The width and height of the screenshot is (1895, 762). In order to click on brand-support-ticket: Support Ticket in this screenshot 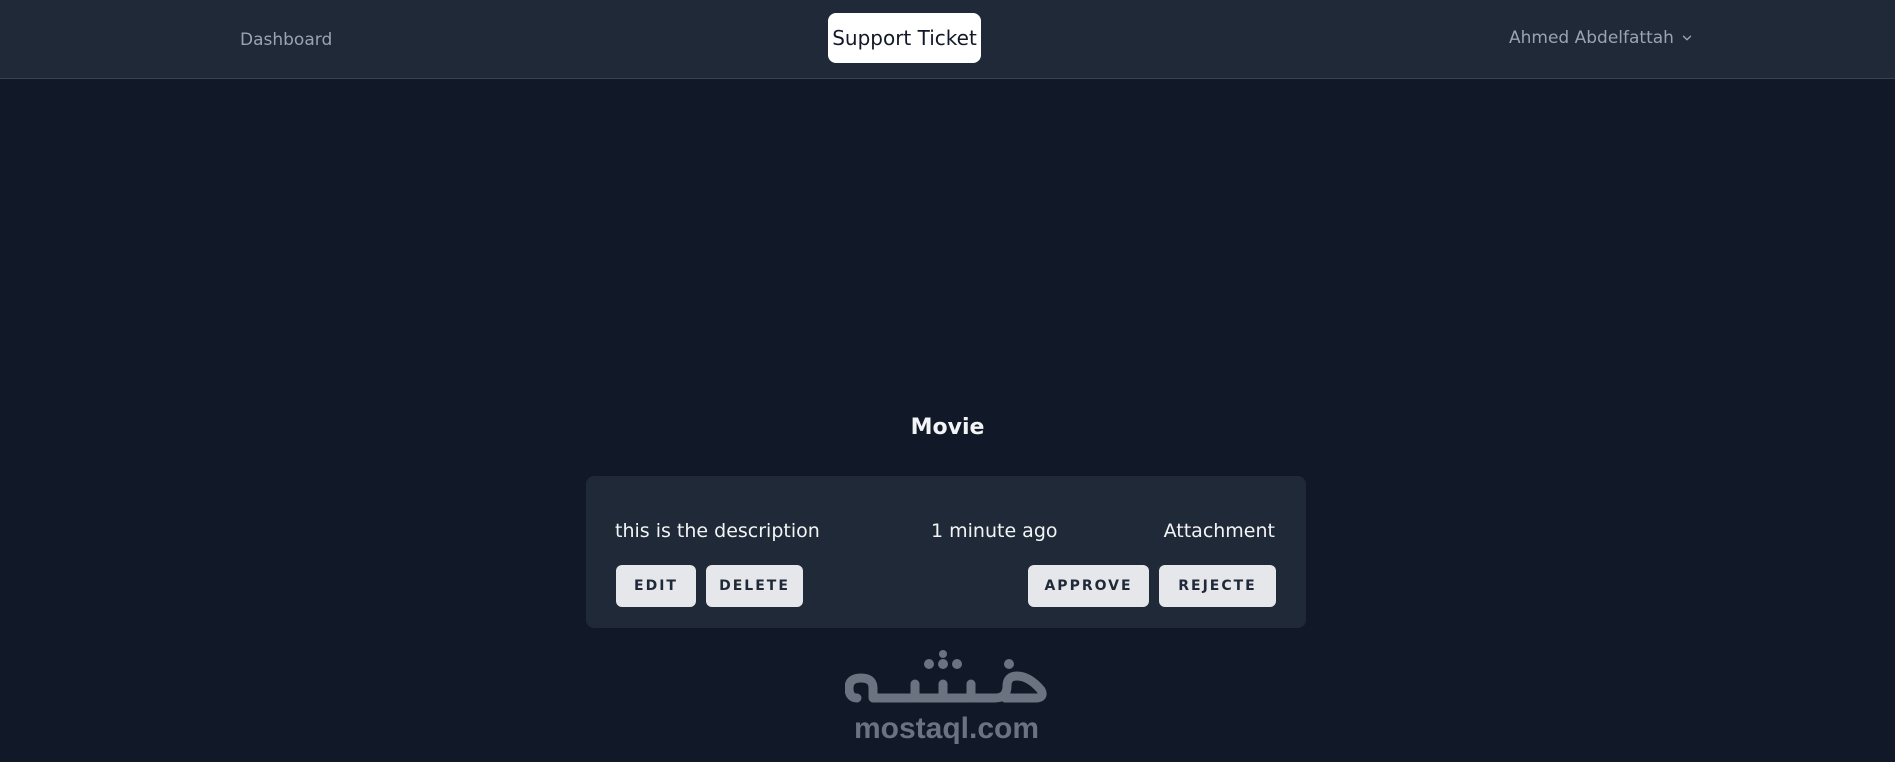, I will do `click(904, 38)`.